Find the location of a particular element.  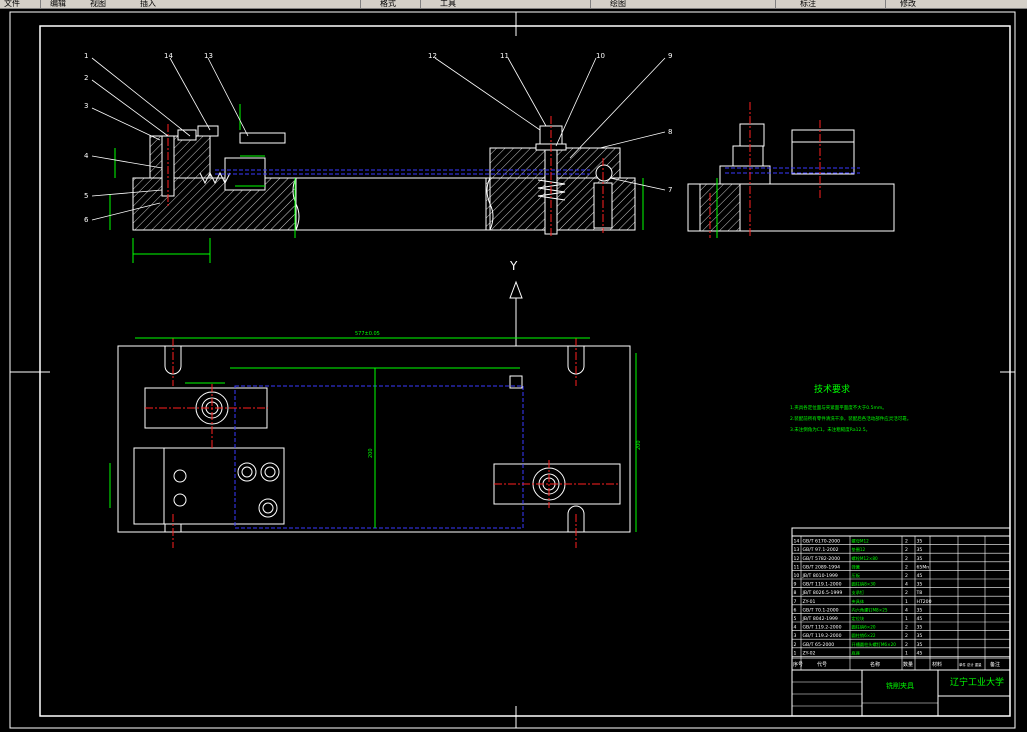

balloon-12: 12 is located at coordinates (432, 56).